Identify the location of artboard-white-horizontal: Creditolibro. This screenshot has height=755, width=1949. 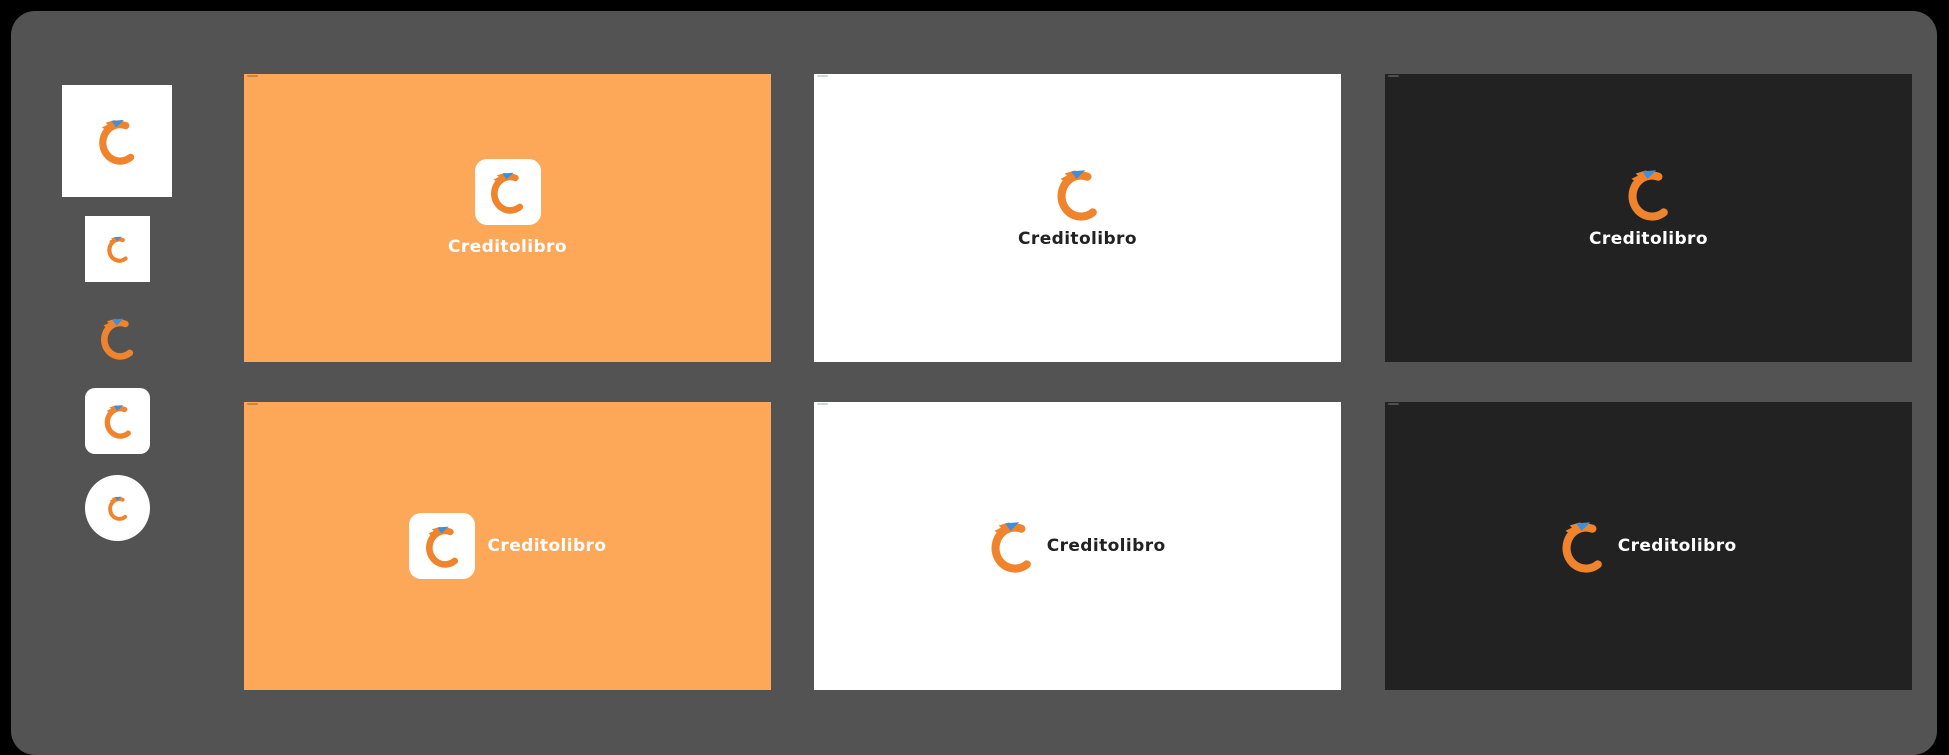
(1077, 546).